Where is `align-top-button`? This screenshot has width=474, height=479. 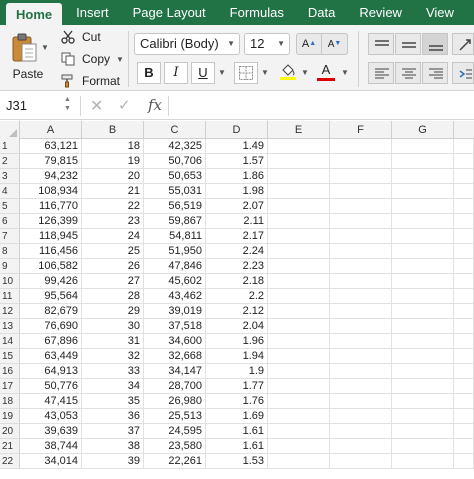 align-top-button is located at coordinates (381, 44).